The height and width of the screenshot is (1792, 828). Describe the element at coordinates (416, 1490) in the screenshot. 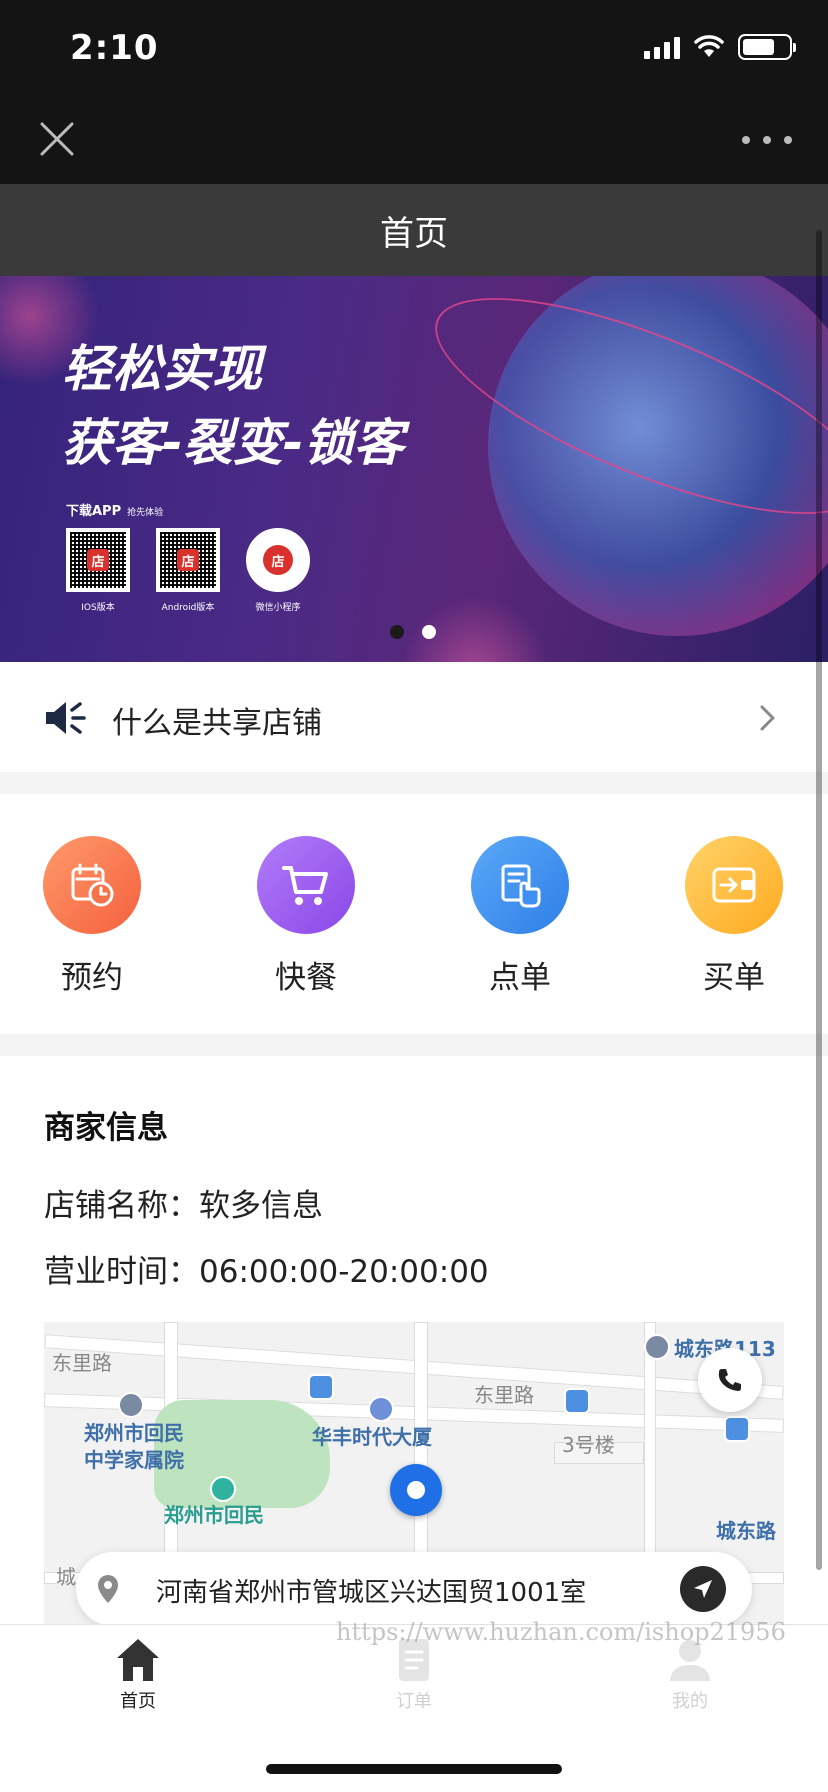

I see `location-marker-icon` at that location.